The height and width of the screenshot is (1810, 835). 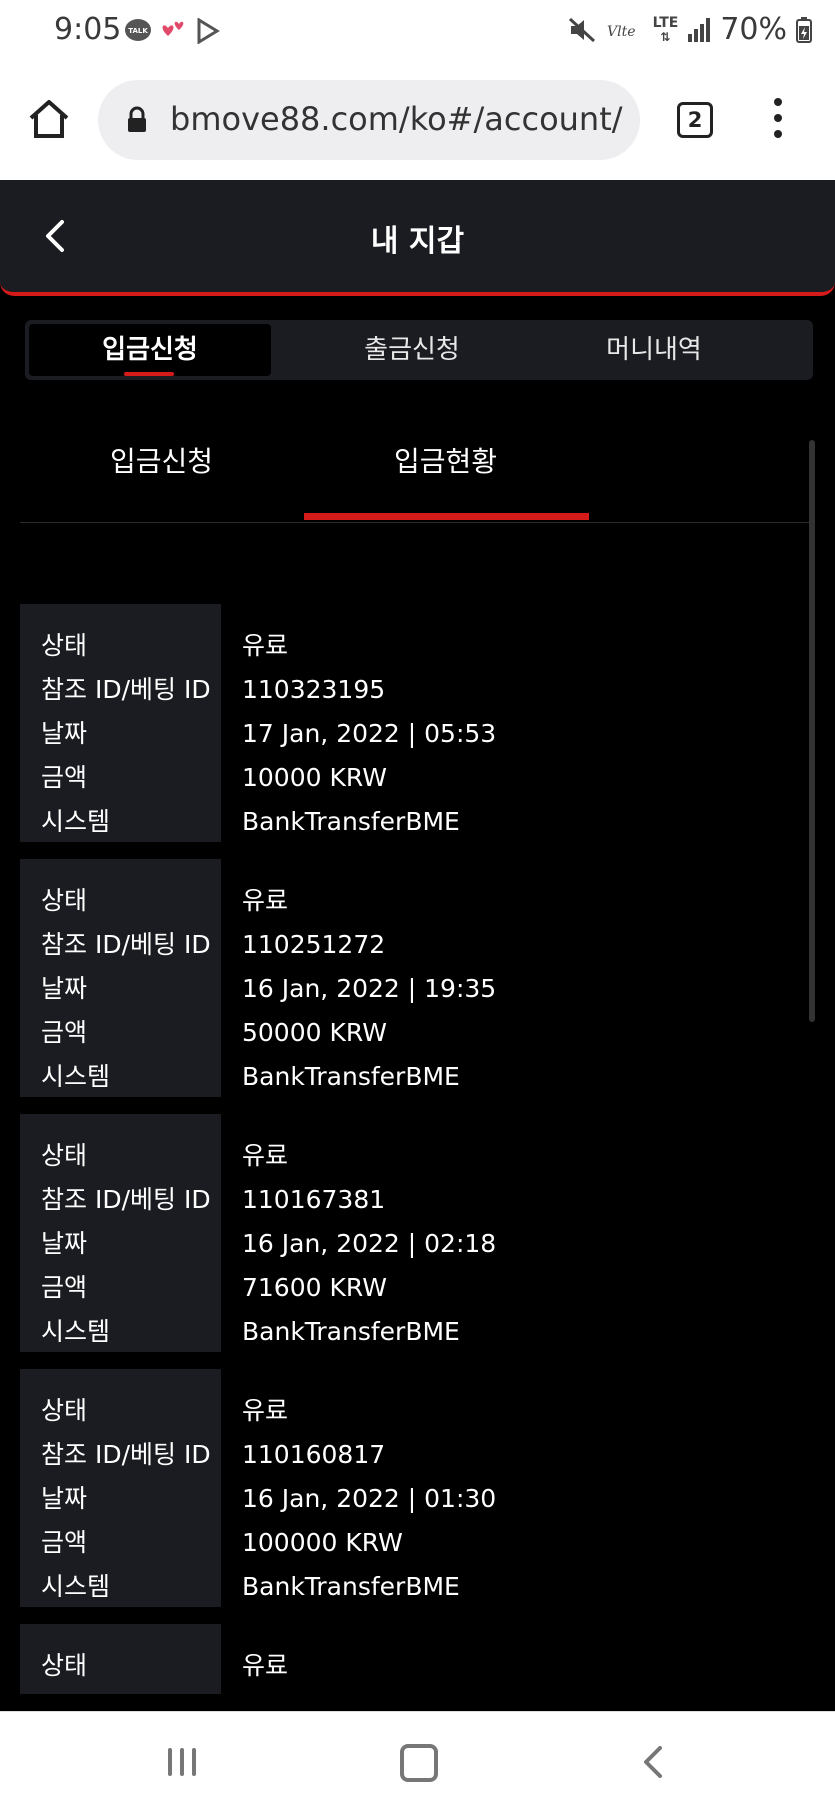 I want to click on battery-percent: 70%, so click(x=753, y=29).